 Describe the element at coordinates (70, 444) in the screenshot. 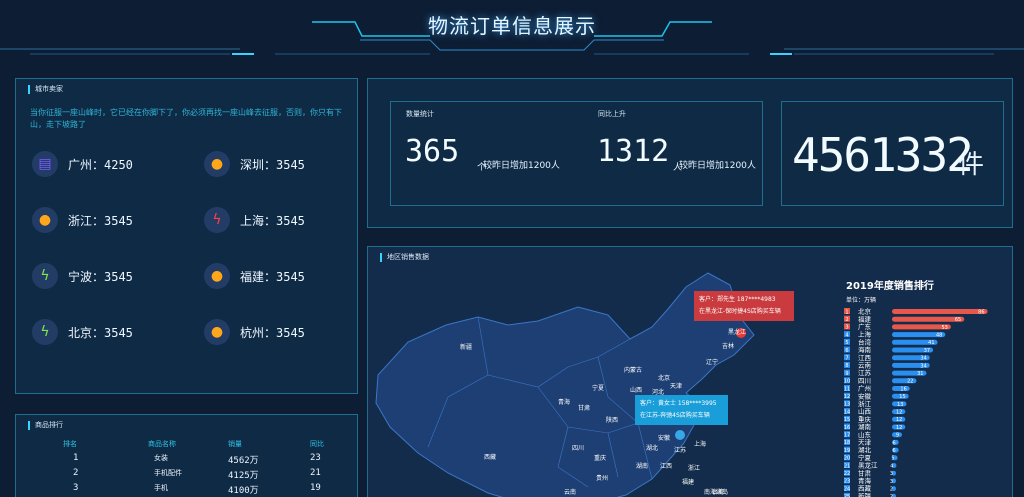

I see `product-table-header: 排名` at that location.